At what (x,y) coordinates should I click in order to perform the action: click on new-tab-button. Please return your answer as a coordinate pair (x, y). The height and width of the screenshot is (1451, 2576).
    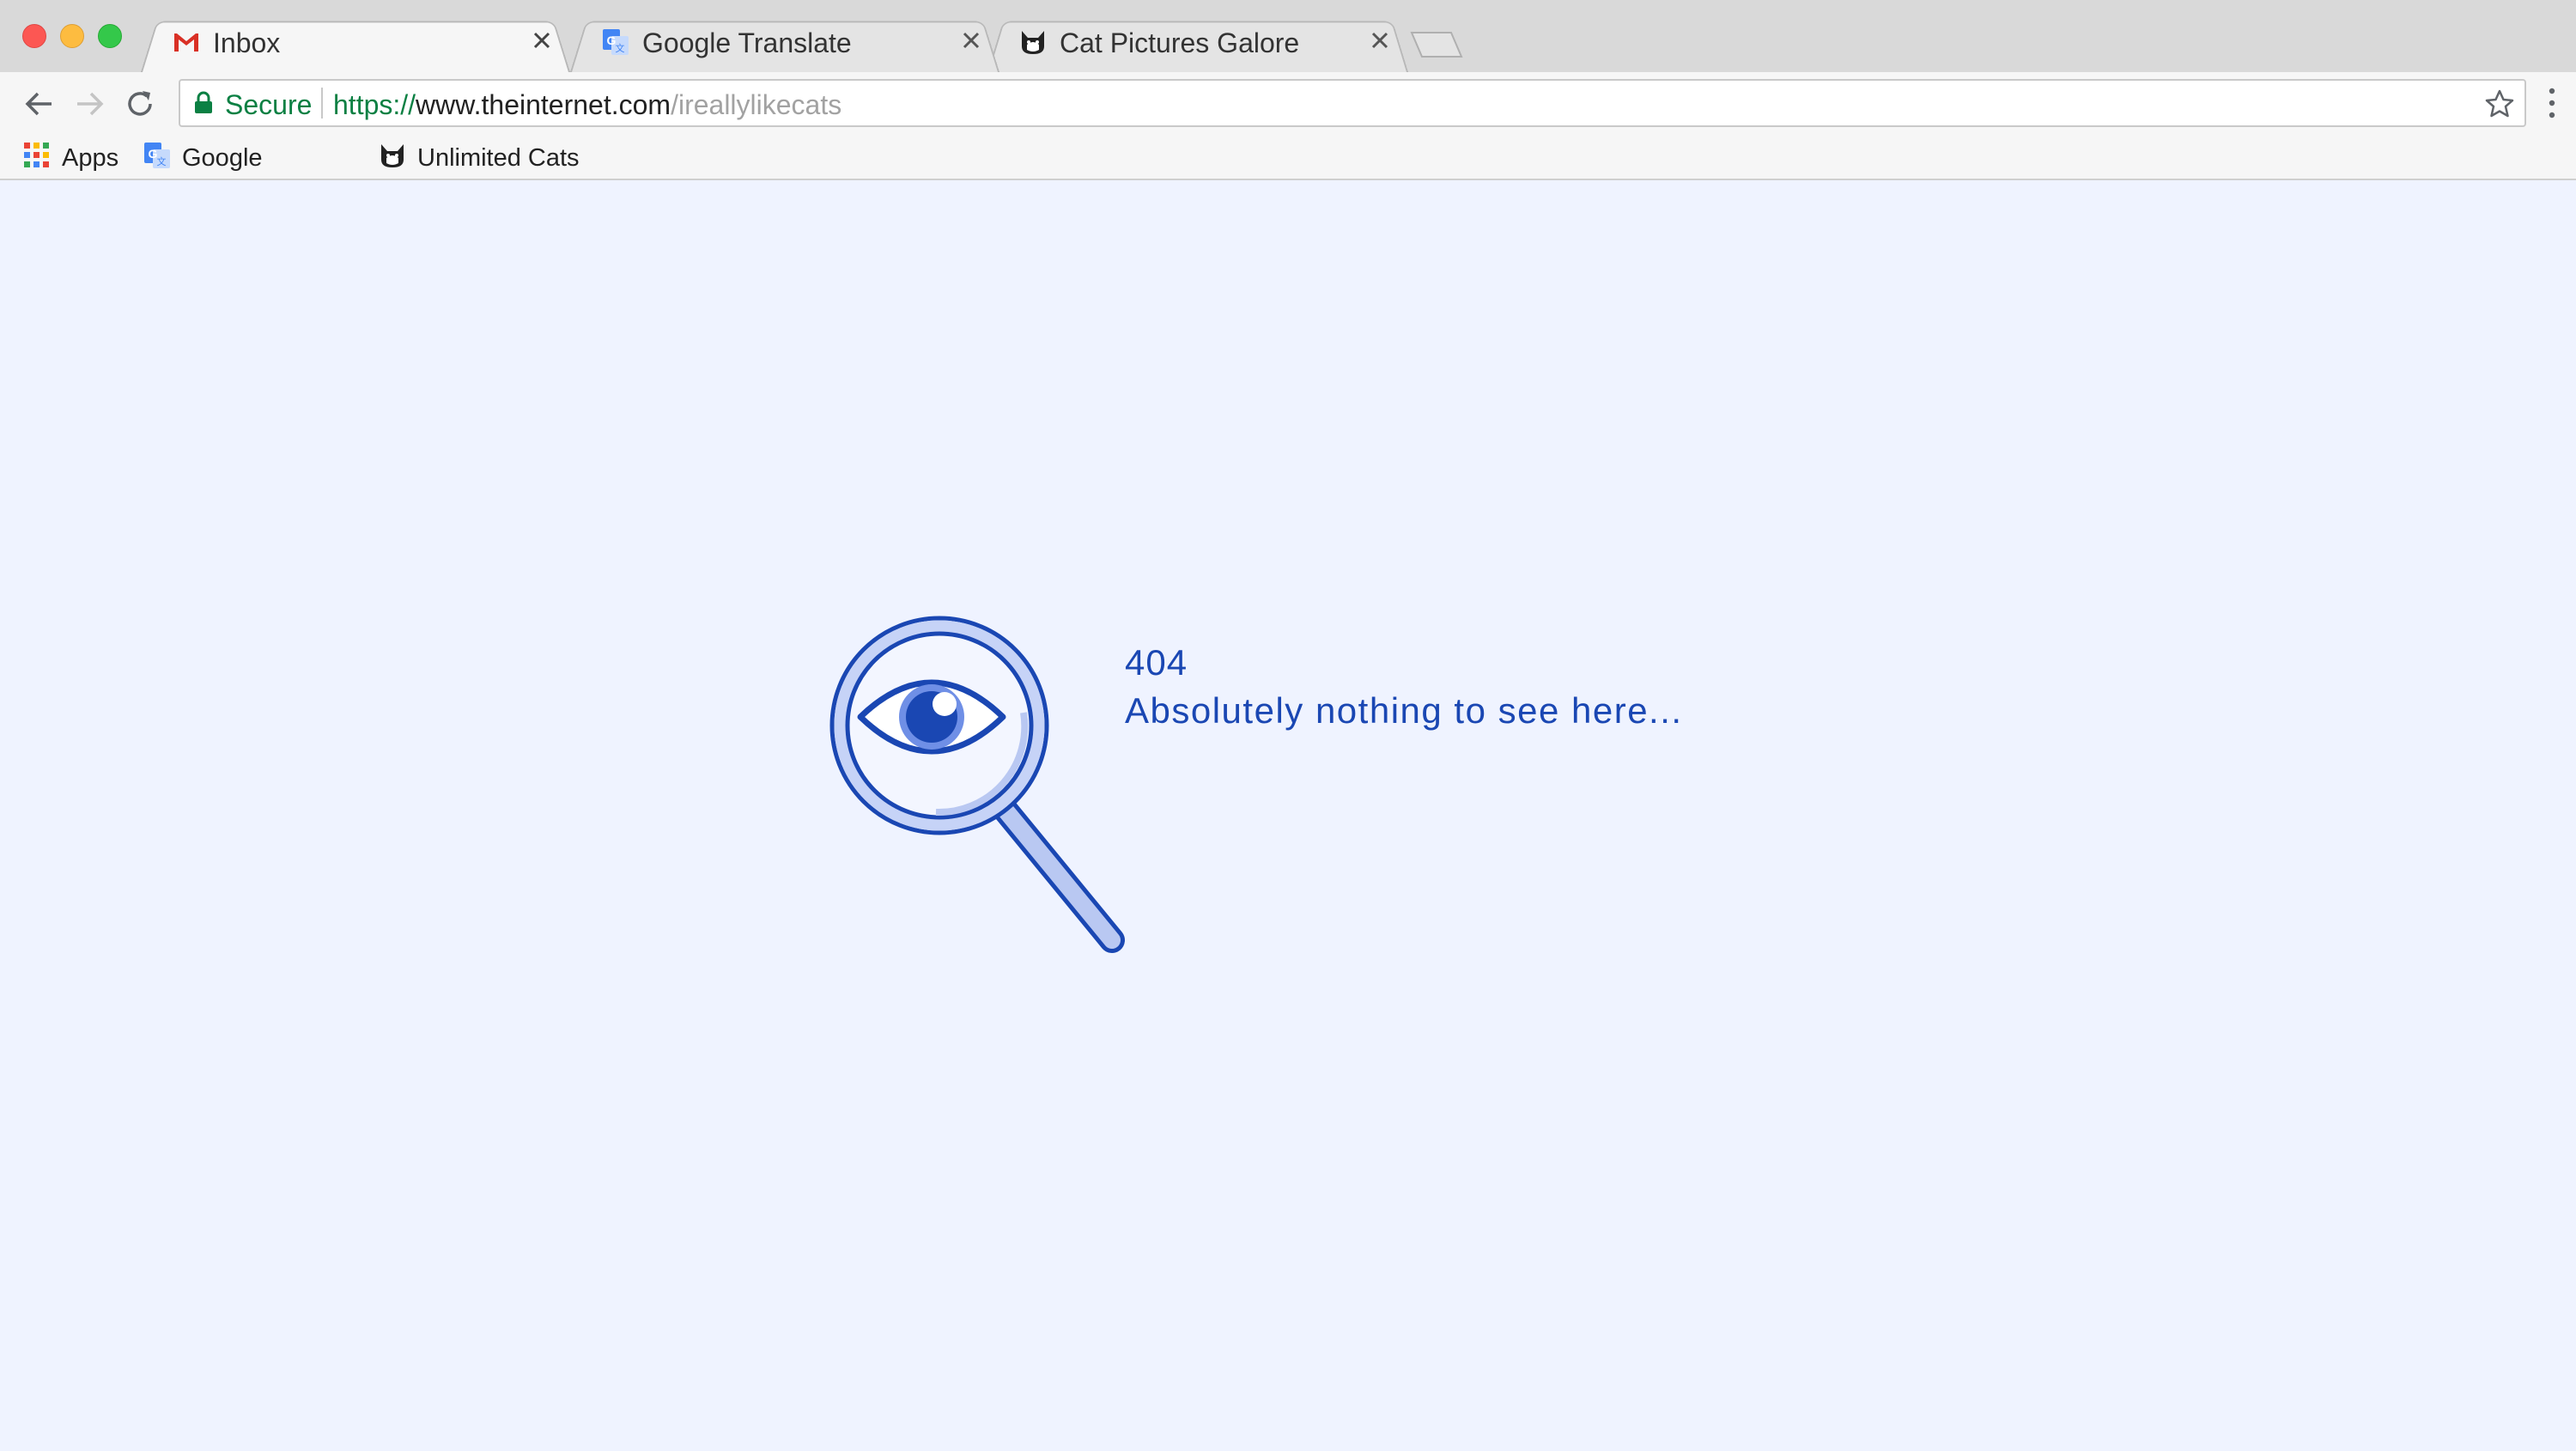
    Looking at the image, I should click on (1437, 45).